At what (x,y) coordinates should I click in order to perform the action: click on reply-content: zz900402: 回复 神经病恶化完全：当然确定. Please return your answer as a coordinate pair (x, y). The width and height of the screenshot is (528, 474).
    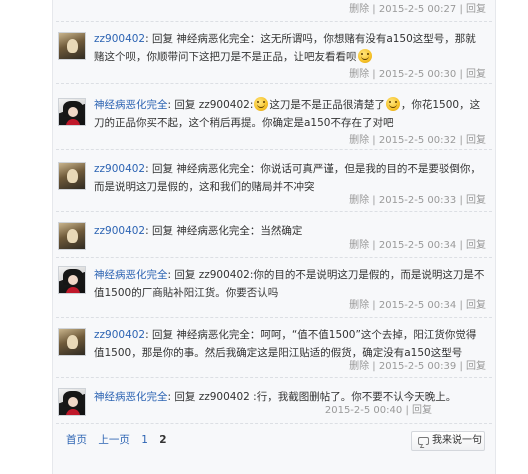
    Looking at the image, I should click on (290, 231).